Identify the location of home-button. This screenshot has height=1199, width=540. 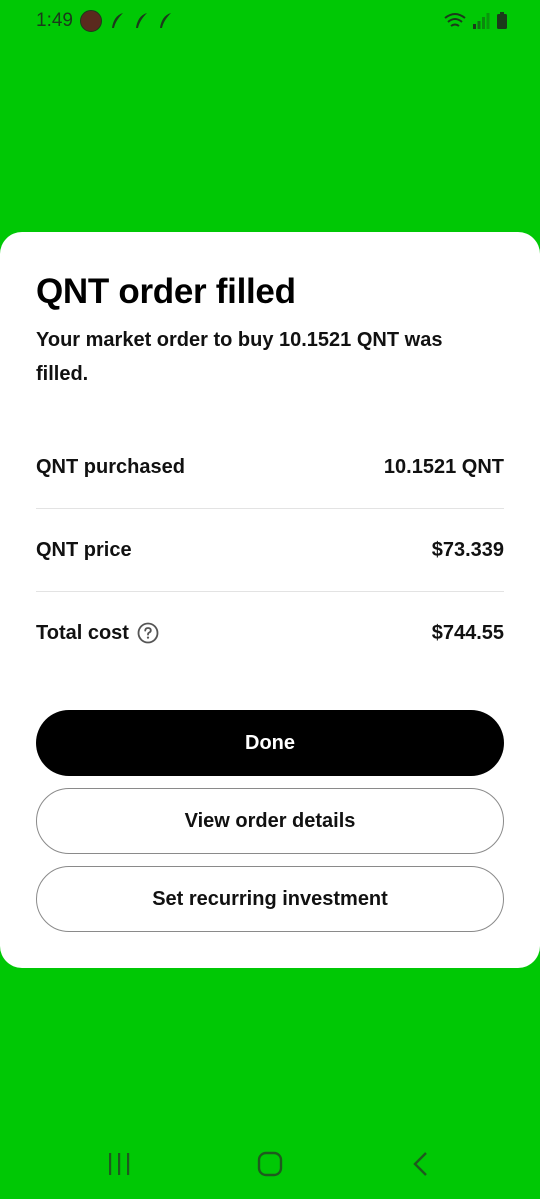
(270, 1164).